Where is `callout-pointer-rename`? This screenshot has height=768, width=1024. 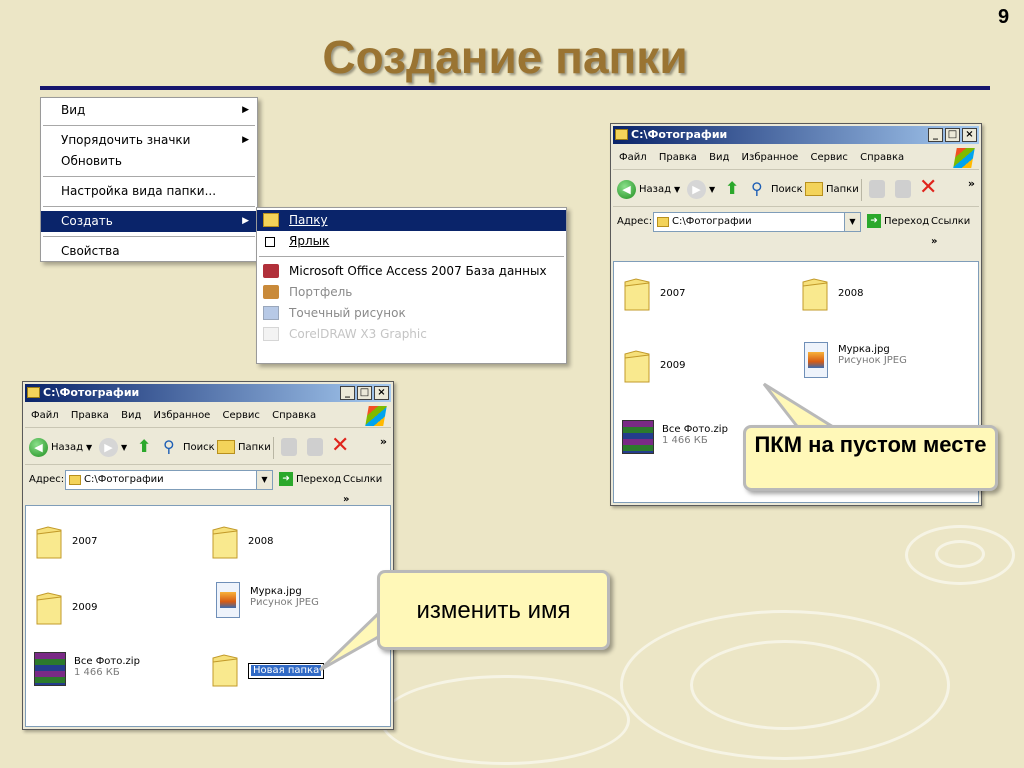 callout-pointer-rename is located at coordinates (350, 640).